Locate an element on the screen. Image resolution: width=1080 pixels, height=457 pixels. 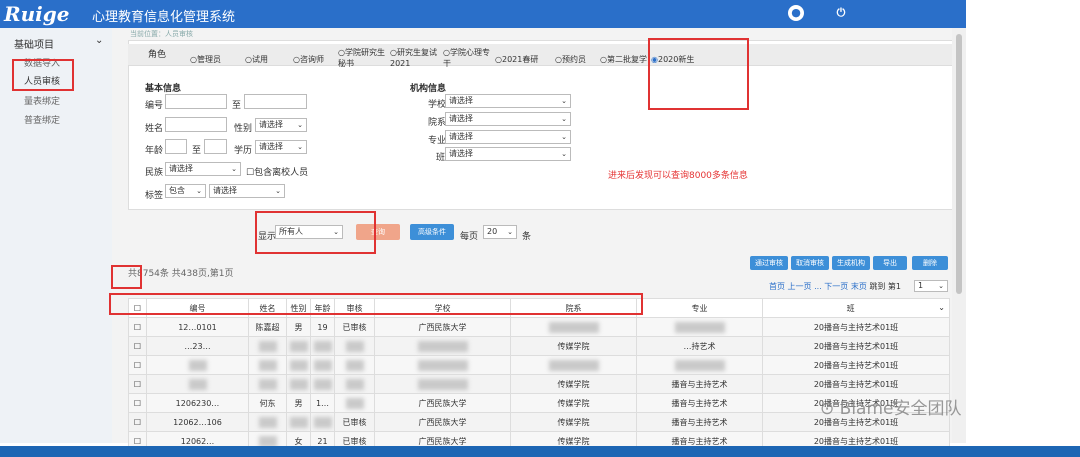
user-circle-icon: ● is located at coordinates (796, 13).